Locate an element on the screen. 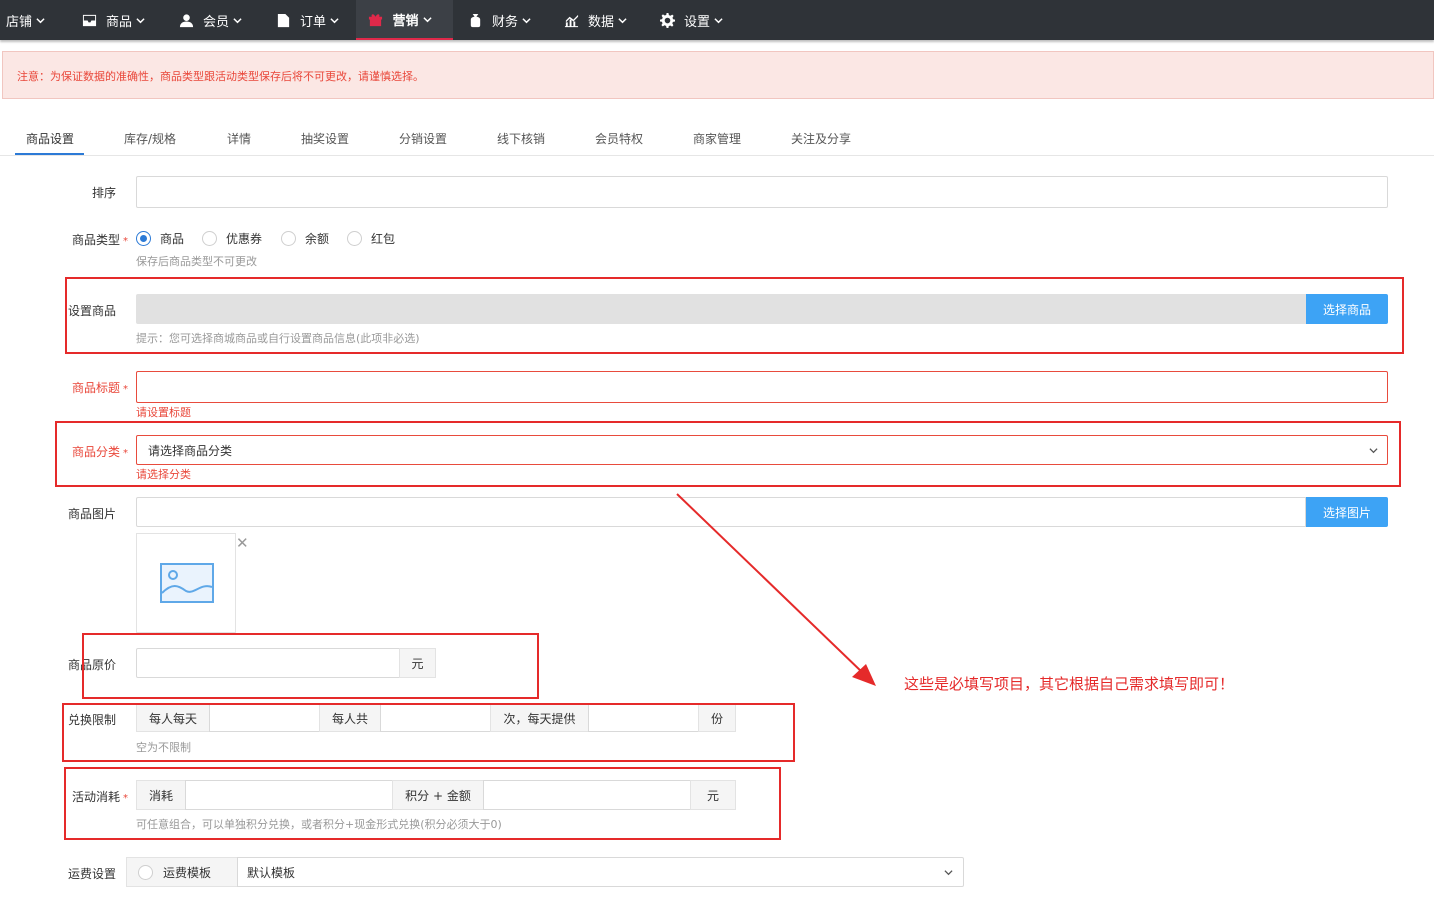 This screenshot has width=1434, height=915. gear-icon is located at coordinates (667, 20).